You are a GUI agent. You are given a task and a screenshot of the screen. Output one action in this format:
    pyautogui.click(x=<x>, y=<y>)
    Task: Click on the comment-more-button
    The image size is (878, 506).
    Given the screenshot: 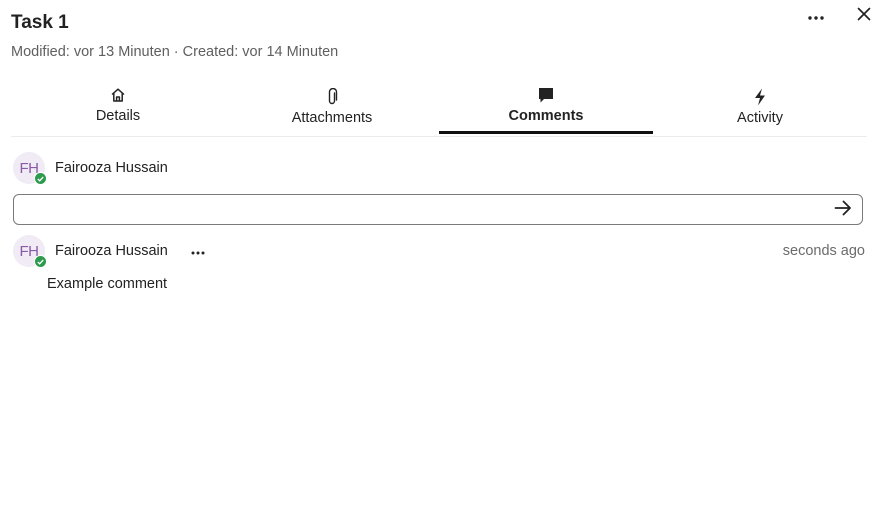 What is the action you would take?
    pyautogui.click(x=198, y=251)
    